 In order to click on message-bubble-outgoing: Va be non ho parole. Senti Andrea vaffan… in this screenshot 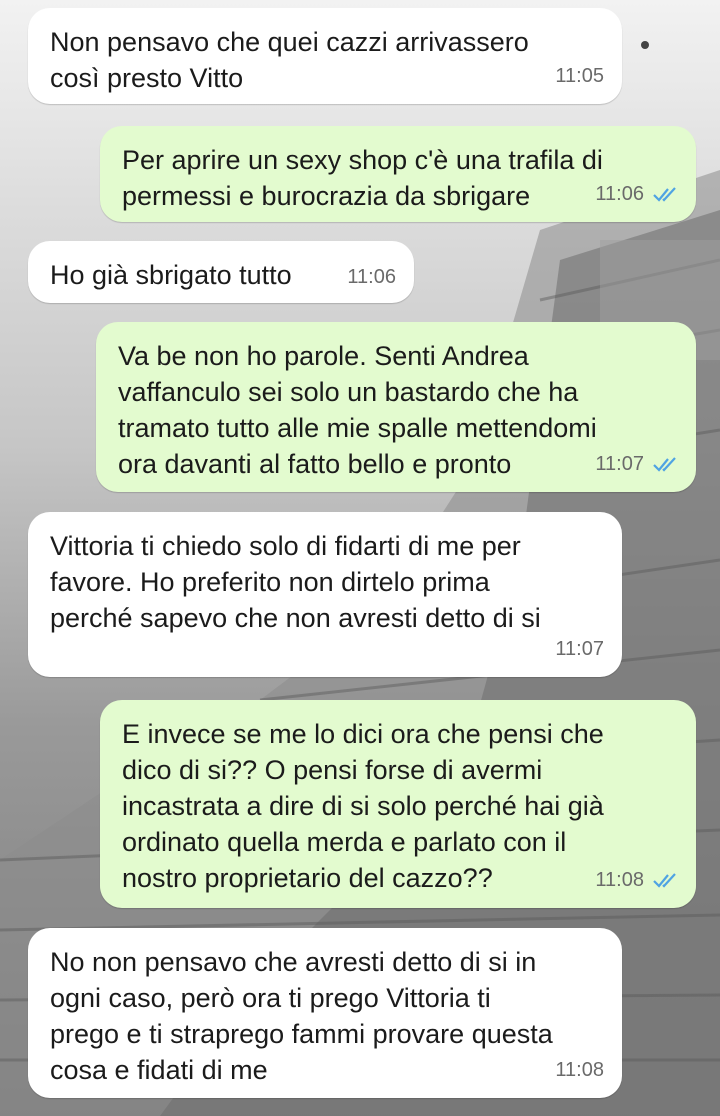, I will do `click(396, 407)`.